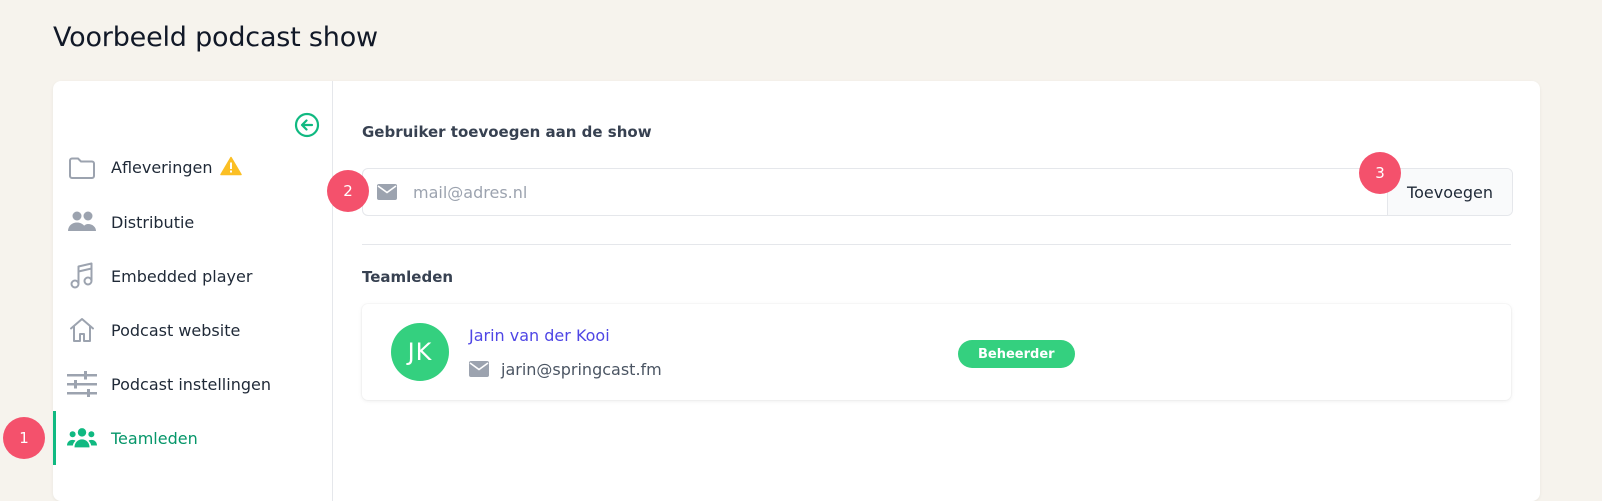 The height and width of the screenshot is (501, 1602). What do you see at coordinates (1016, 354) in the screenshot?
I see `role-badge: Beheerder` at bounding box center [1016, 354].